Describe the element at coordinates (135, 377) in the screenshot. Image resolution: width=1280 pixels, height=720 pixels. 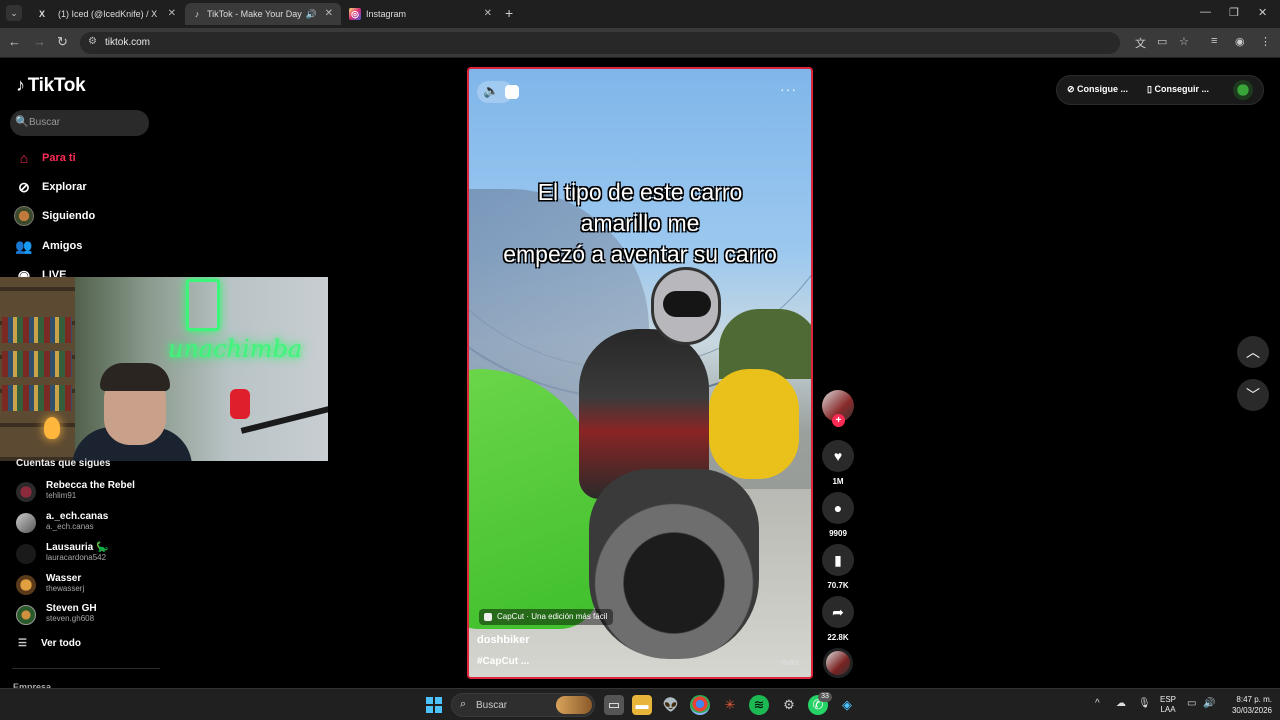
I see `streamer-hair` at that location.